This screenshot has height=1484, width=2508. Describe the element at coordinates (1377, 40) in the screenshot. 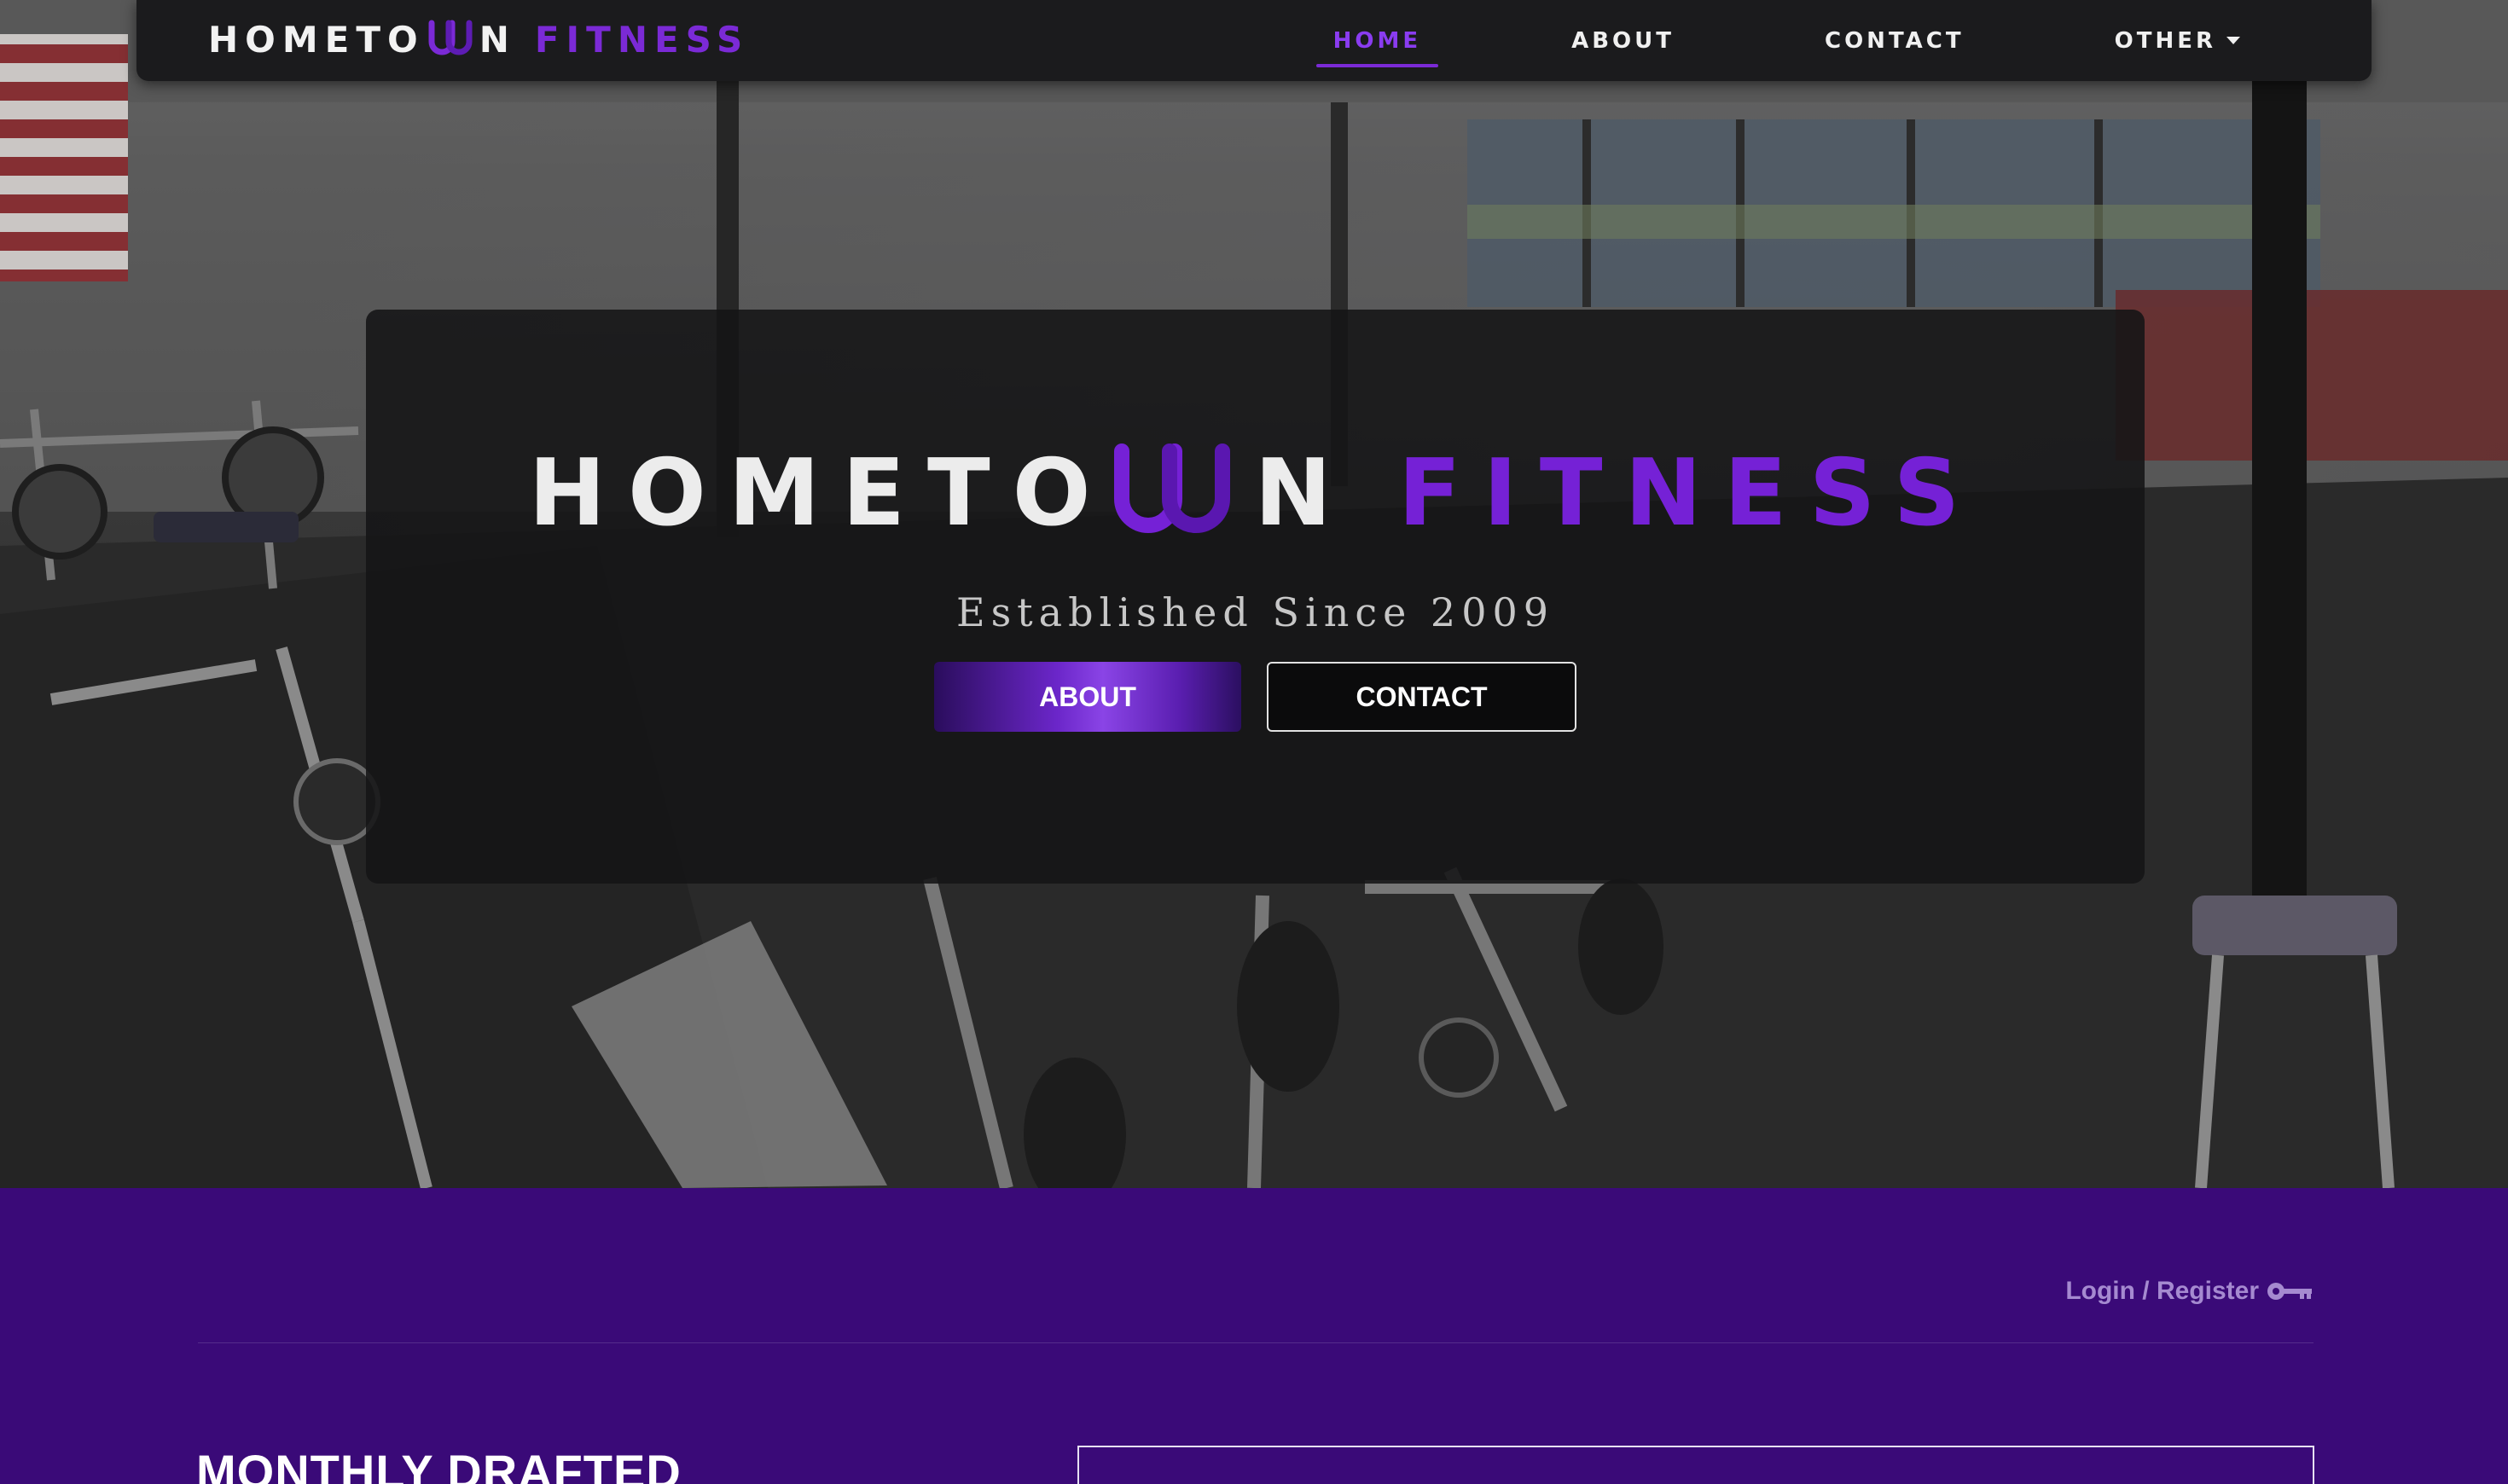

I see `nav-home-label: HOME` at that location.